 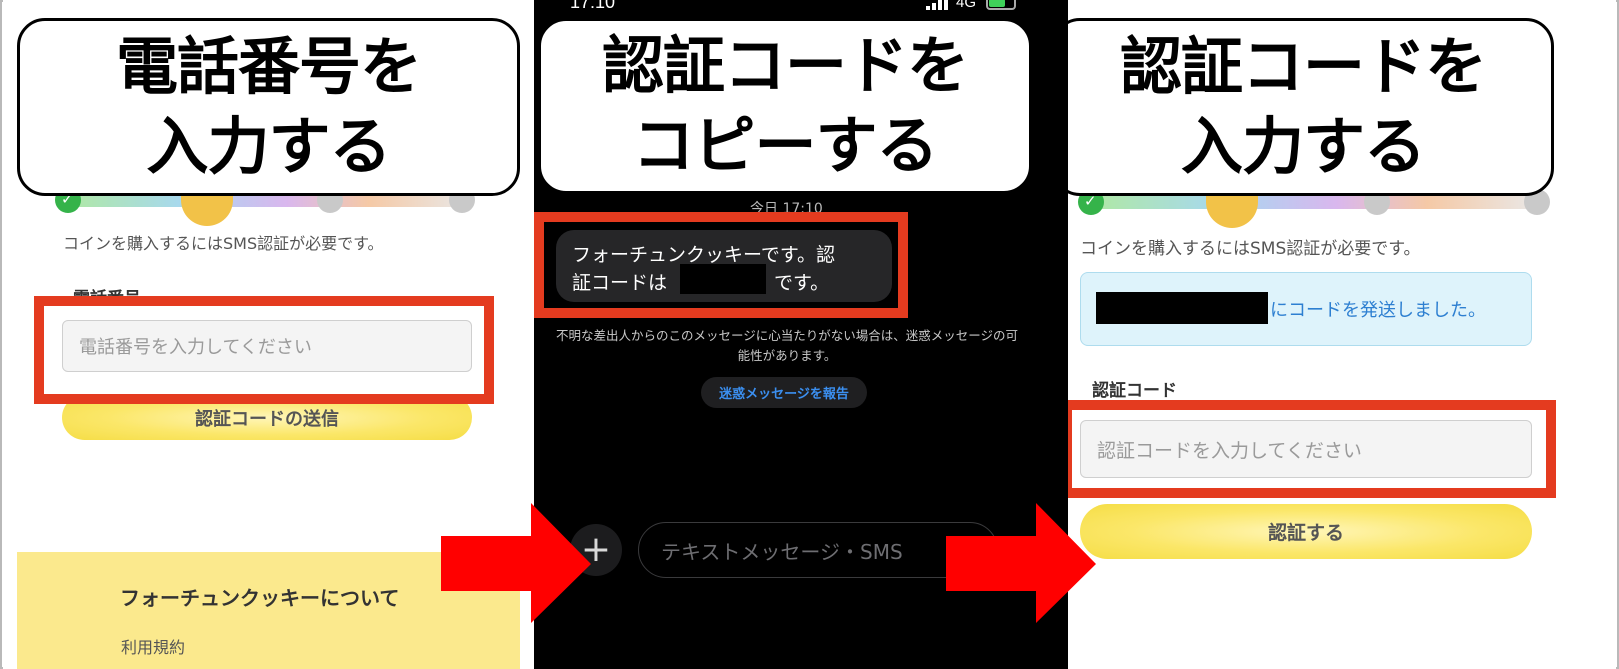 I want to click on redacted-phone, so click(x=1182, y=308).